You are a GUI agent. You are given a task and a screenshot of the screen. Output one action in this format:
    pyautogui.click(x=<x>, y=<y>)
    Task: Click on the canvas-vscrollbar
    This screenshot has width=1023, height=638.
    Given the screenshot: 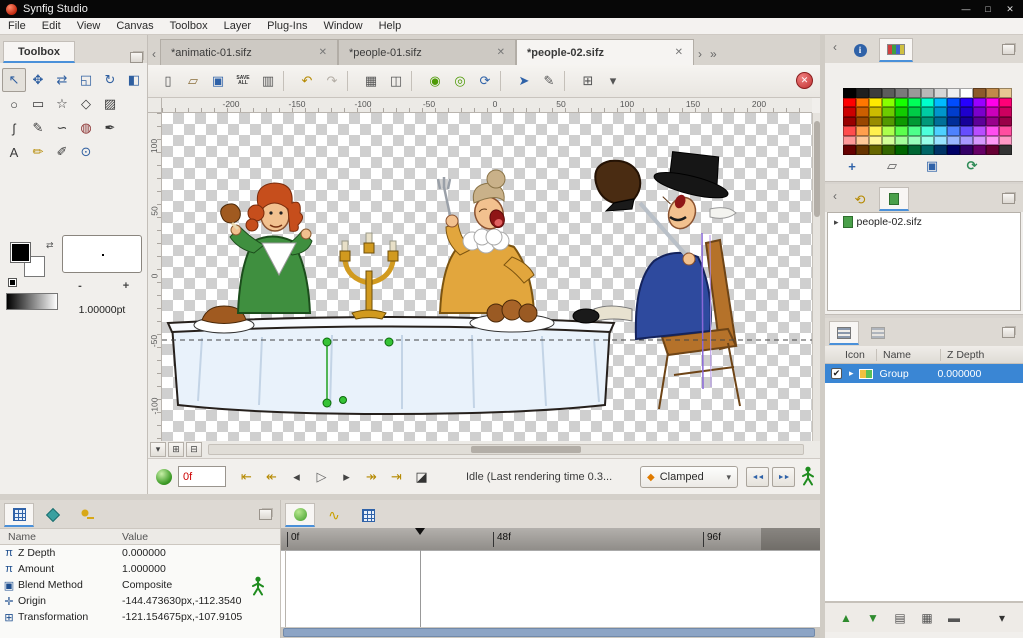 What is the action you would take?
    pyautogui.click(x=816, y=277)
    